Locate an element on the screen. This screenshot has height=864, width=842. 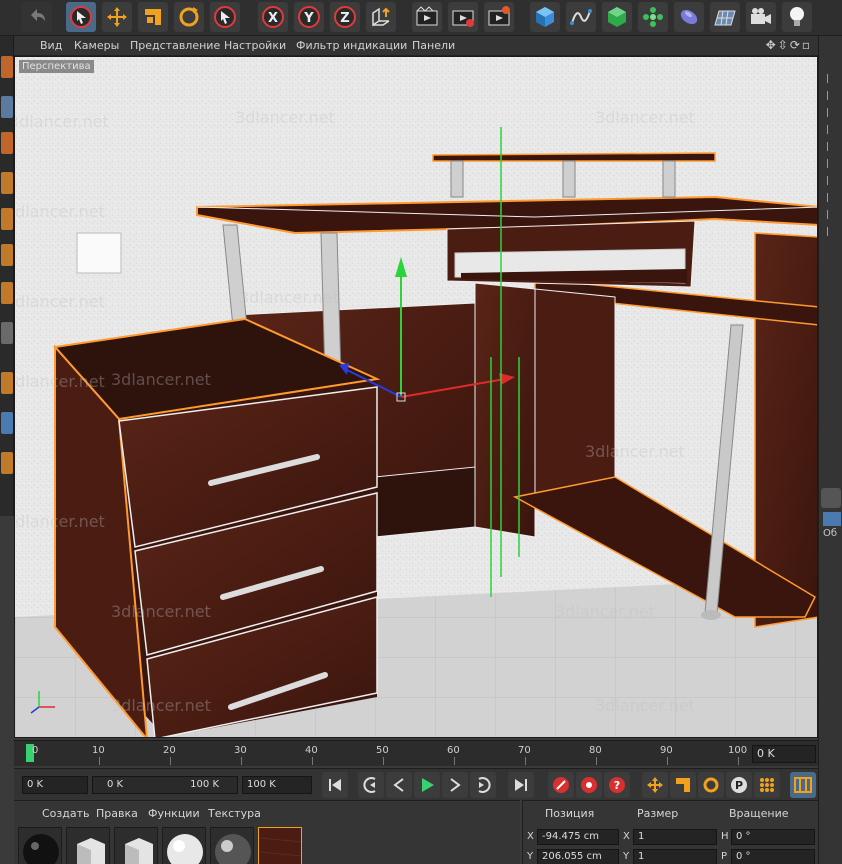
undo-icon is located at coordinates (38, 15).